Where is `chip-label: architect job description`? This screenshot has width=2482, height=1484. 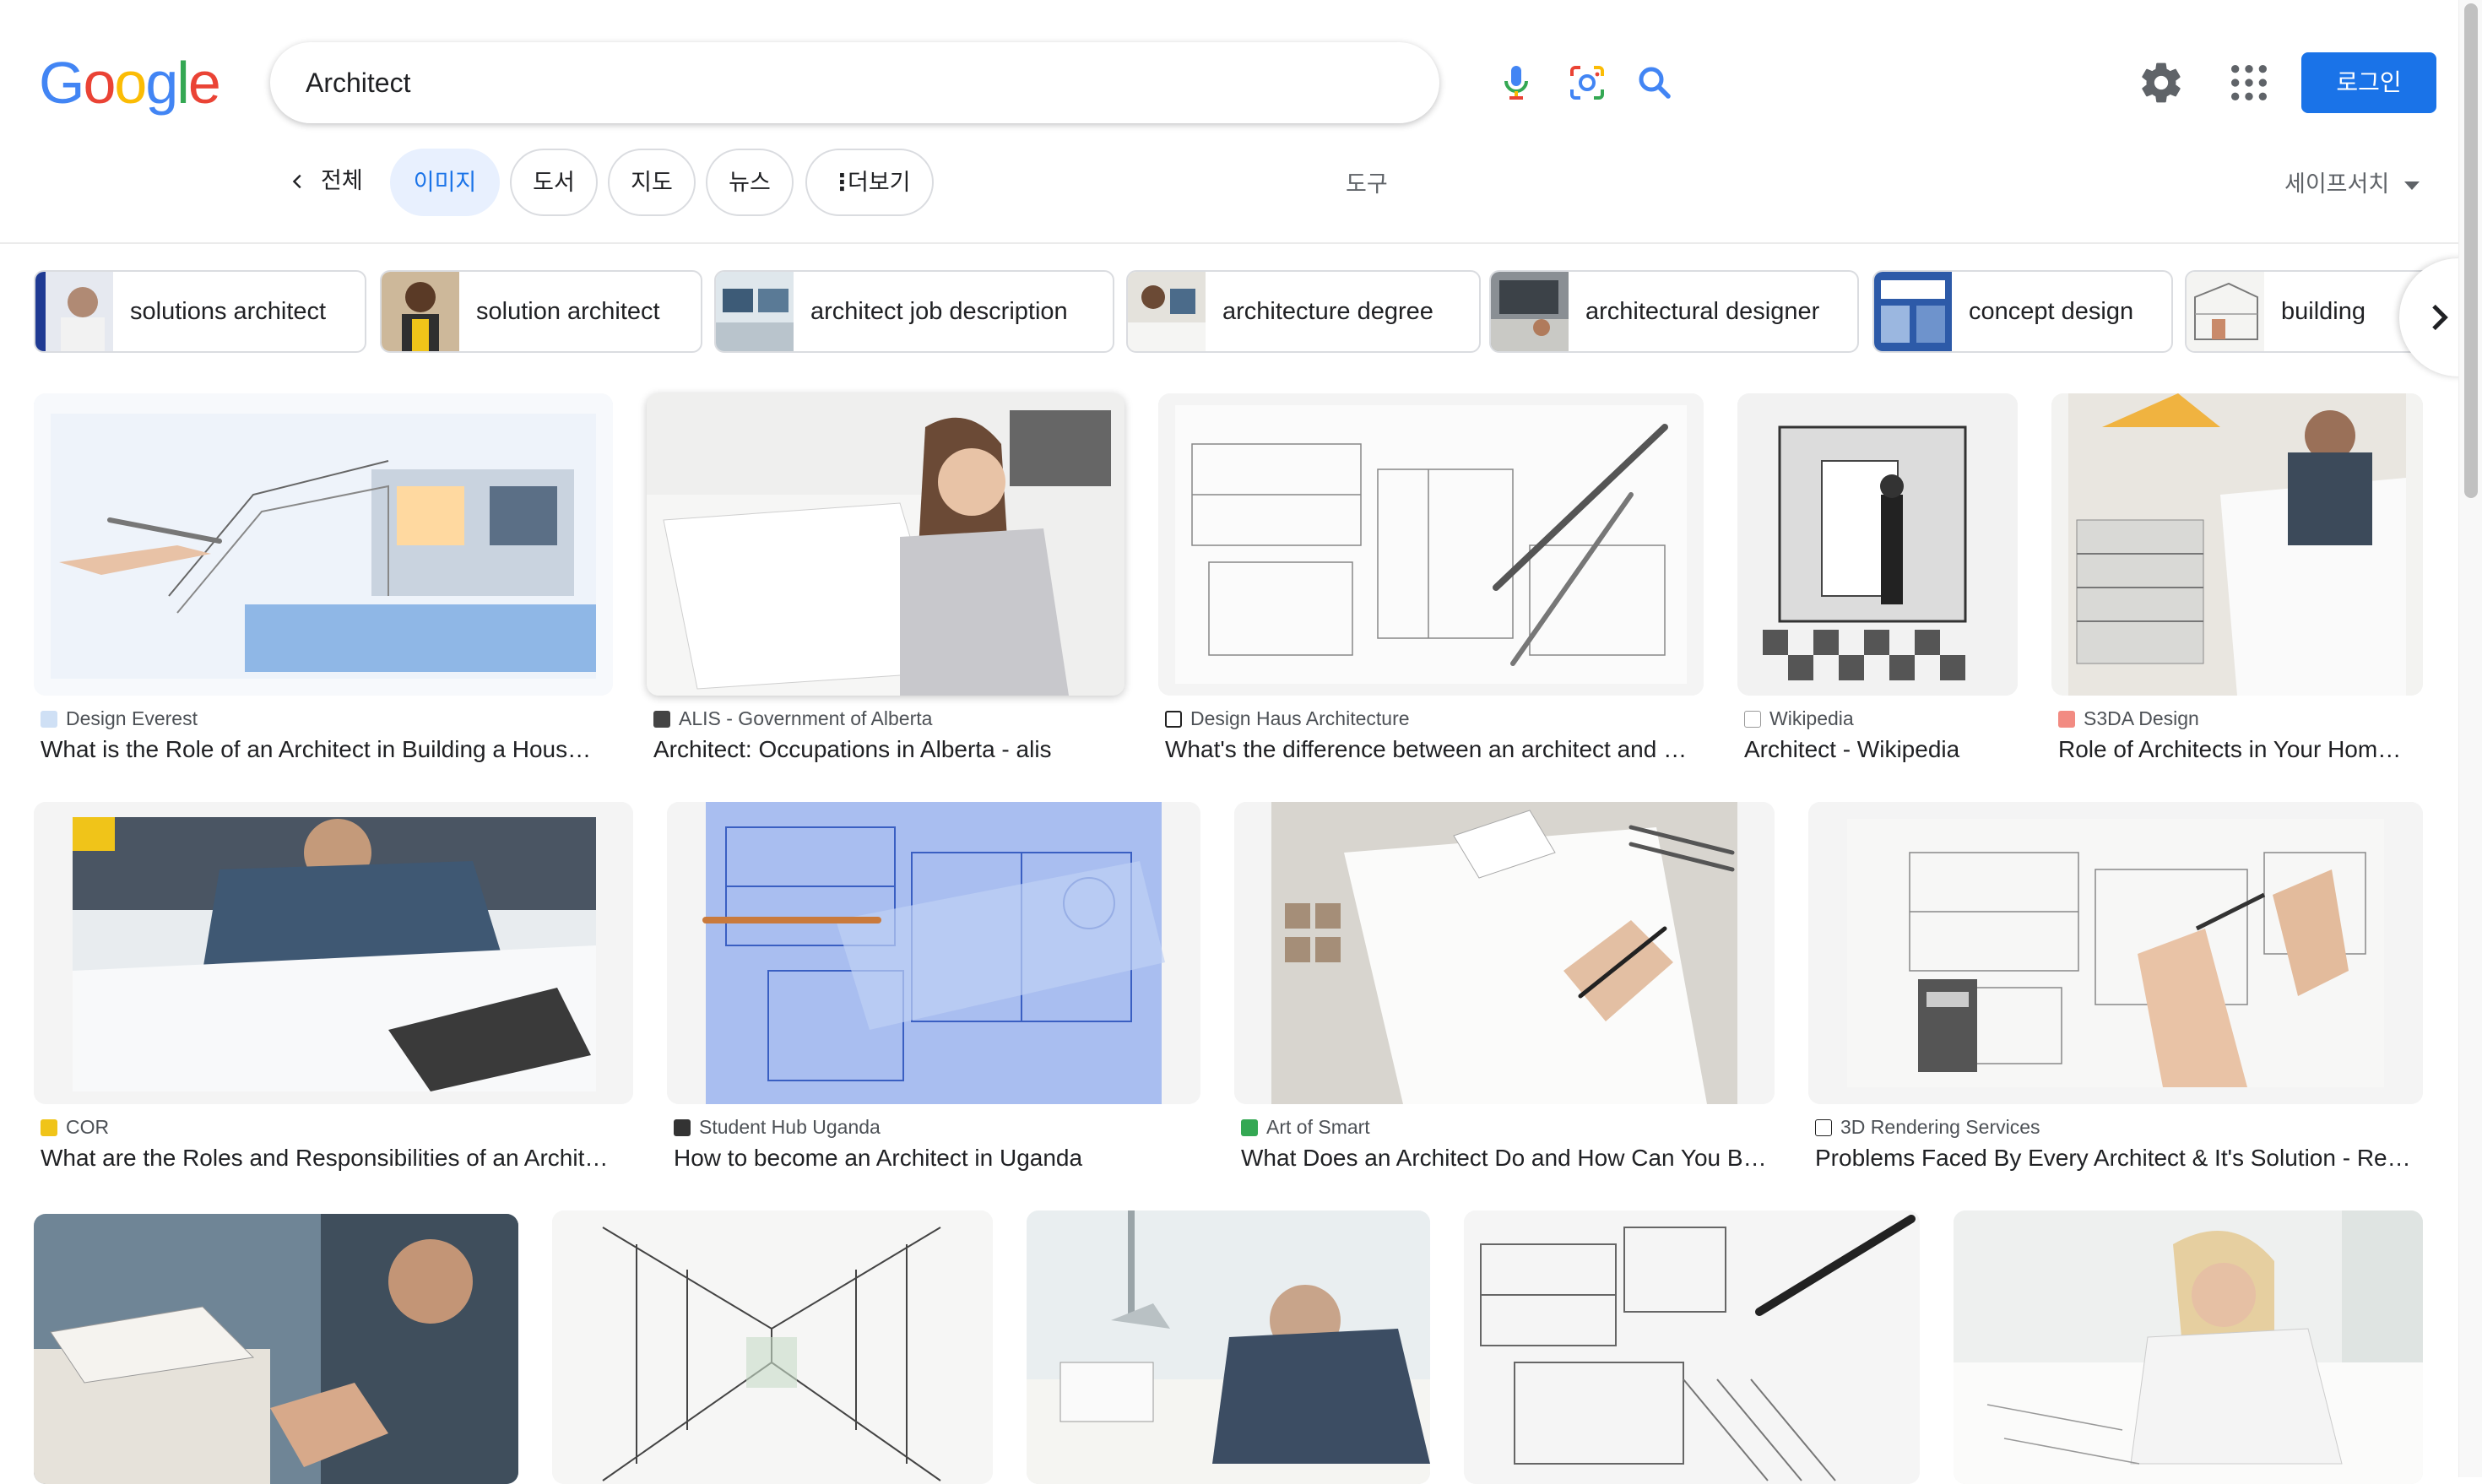
chip-label: architect job description is located at coordinates (939, 311).